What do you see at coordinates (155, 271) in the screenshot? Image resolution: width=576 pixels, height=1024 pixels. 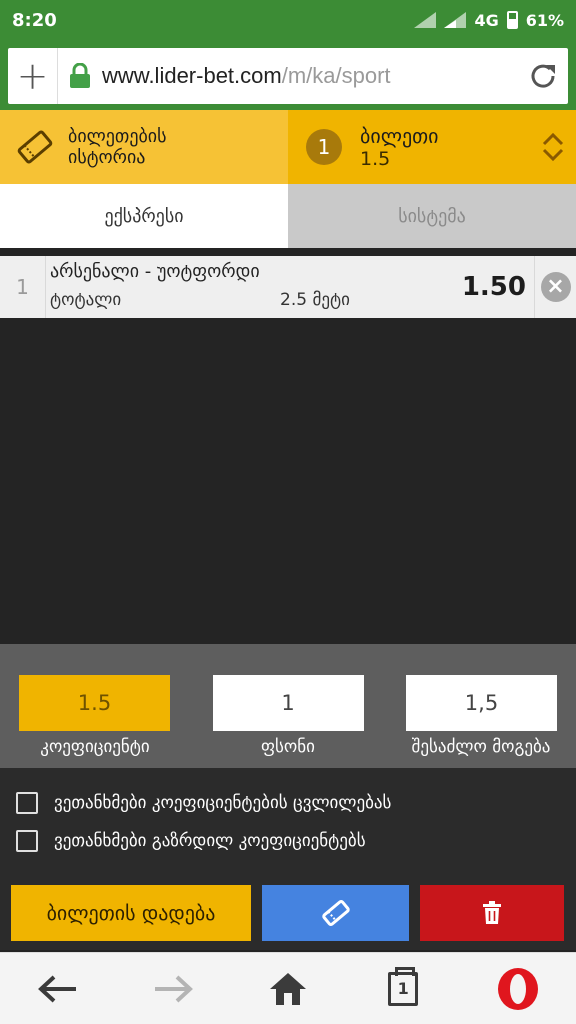 I see `bet-match: არსენალი - უოტფორდი` at bounding box center [155, 271].